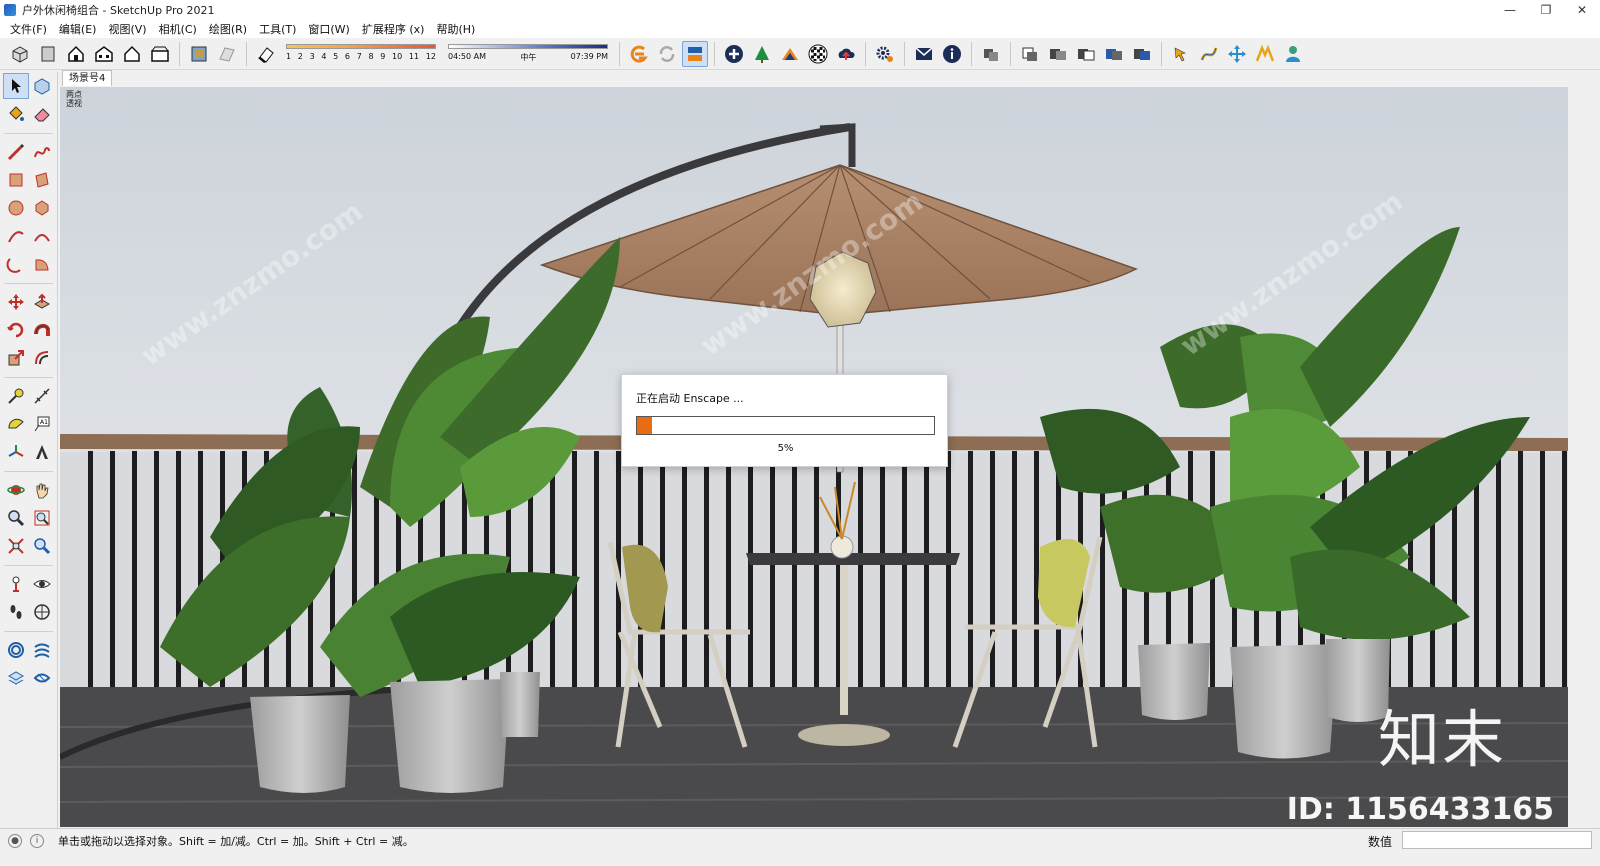  Describe the element at coordinates (885, 54) in the screenshot. I see `settings-gear-icon` at that location.